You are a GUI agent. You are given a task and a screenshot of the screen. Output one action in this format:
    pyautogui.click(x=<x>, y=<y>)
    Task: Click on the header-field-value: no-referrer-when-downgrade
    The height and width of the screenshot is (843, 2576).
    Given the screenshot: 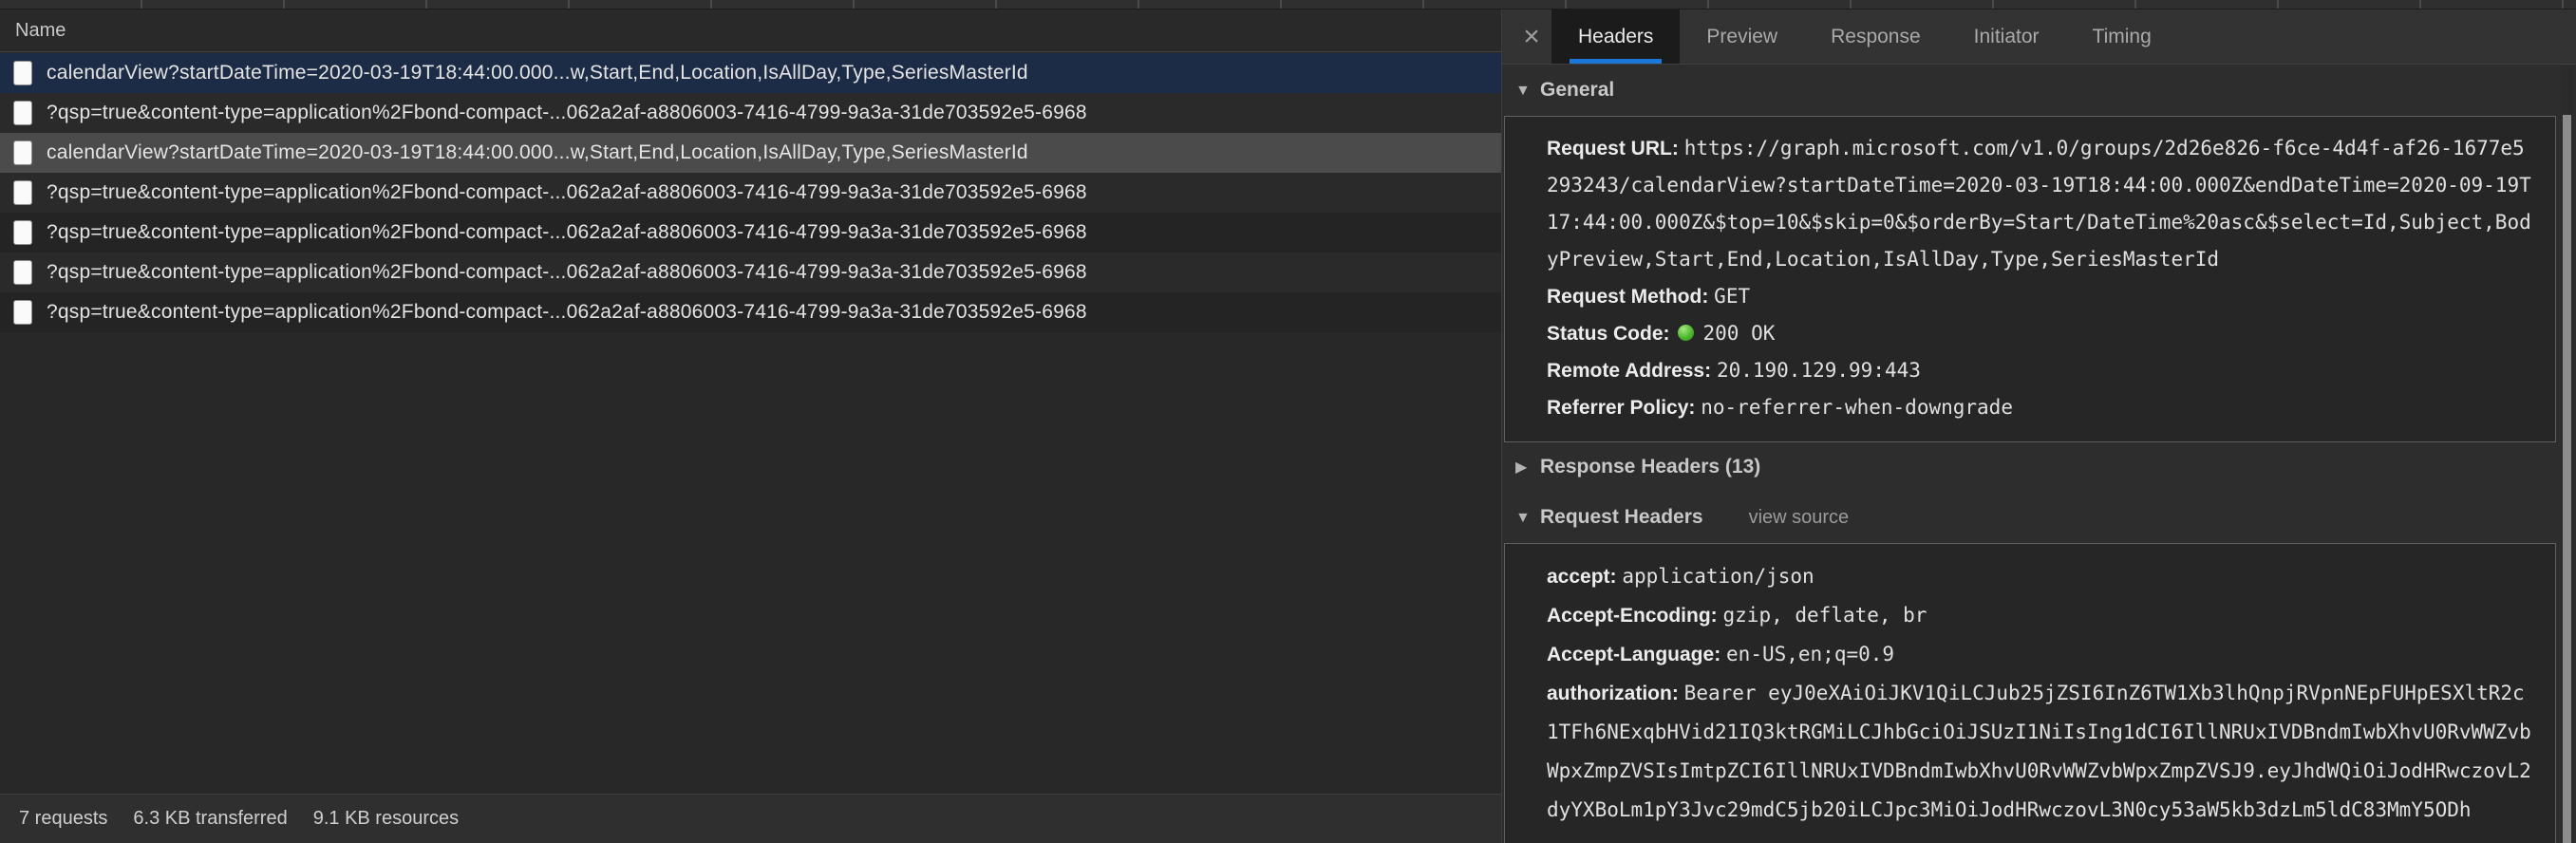 What is the action you would take?
    pyautogui.click(x=1857, y=407)
    